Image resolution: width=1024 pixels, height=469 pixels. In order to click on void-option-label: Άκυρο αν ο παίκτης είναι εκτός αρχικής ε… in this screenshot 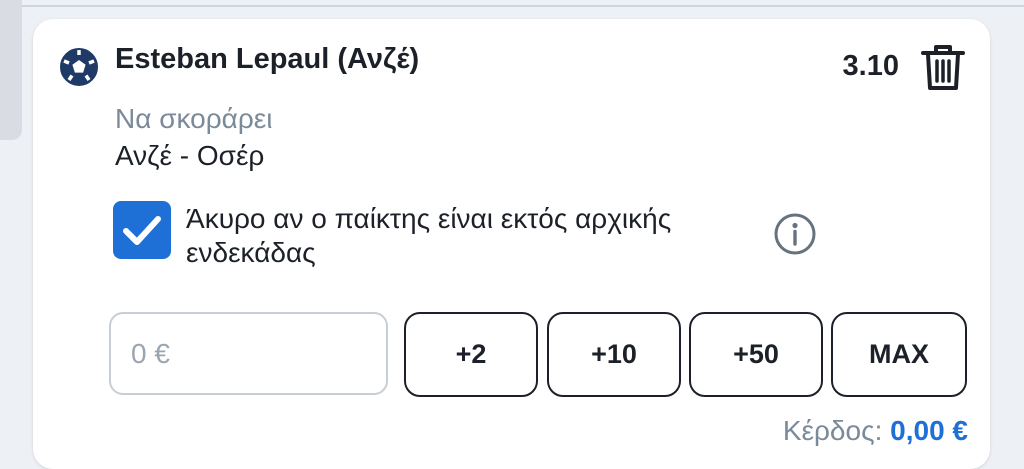, I will do `click(429, 235)`.